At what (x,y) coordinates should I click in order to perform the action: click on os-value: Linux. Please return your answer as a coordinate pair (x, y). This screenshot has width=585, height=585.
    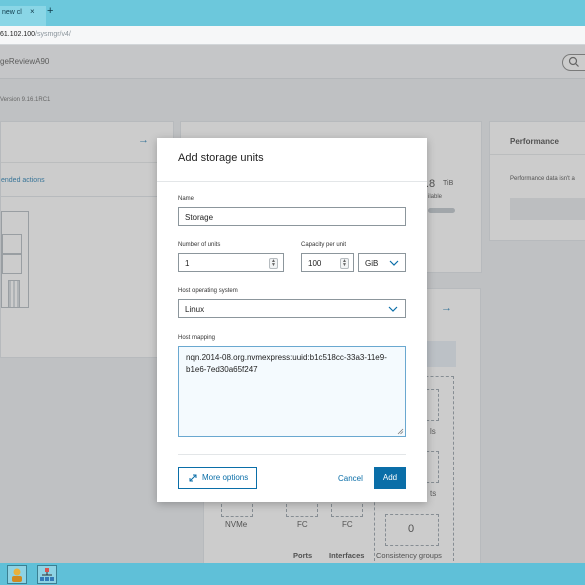
    Looking at the image, I should click on (195, 309).